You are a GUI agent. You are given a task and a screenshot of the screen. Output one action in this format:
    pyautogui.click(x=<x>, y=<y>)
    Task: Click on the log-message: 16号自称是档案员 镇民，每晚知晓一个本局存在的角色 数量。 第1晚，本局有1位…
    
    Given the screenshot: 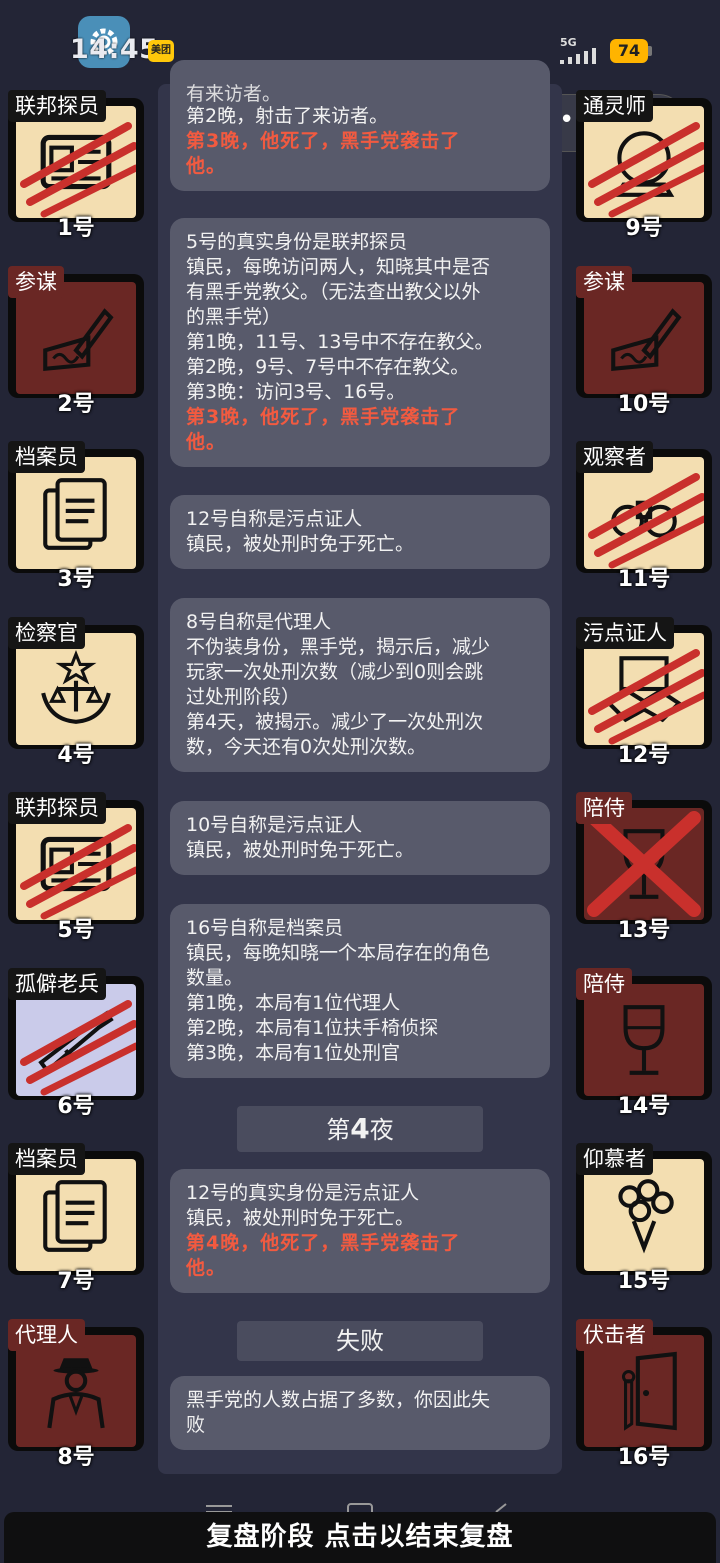 What is the action you would take?
    pyautogui.click(x=360, y=991)
    